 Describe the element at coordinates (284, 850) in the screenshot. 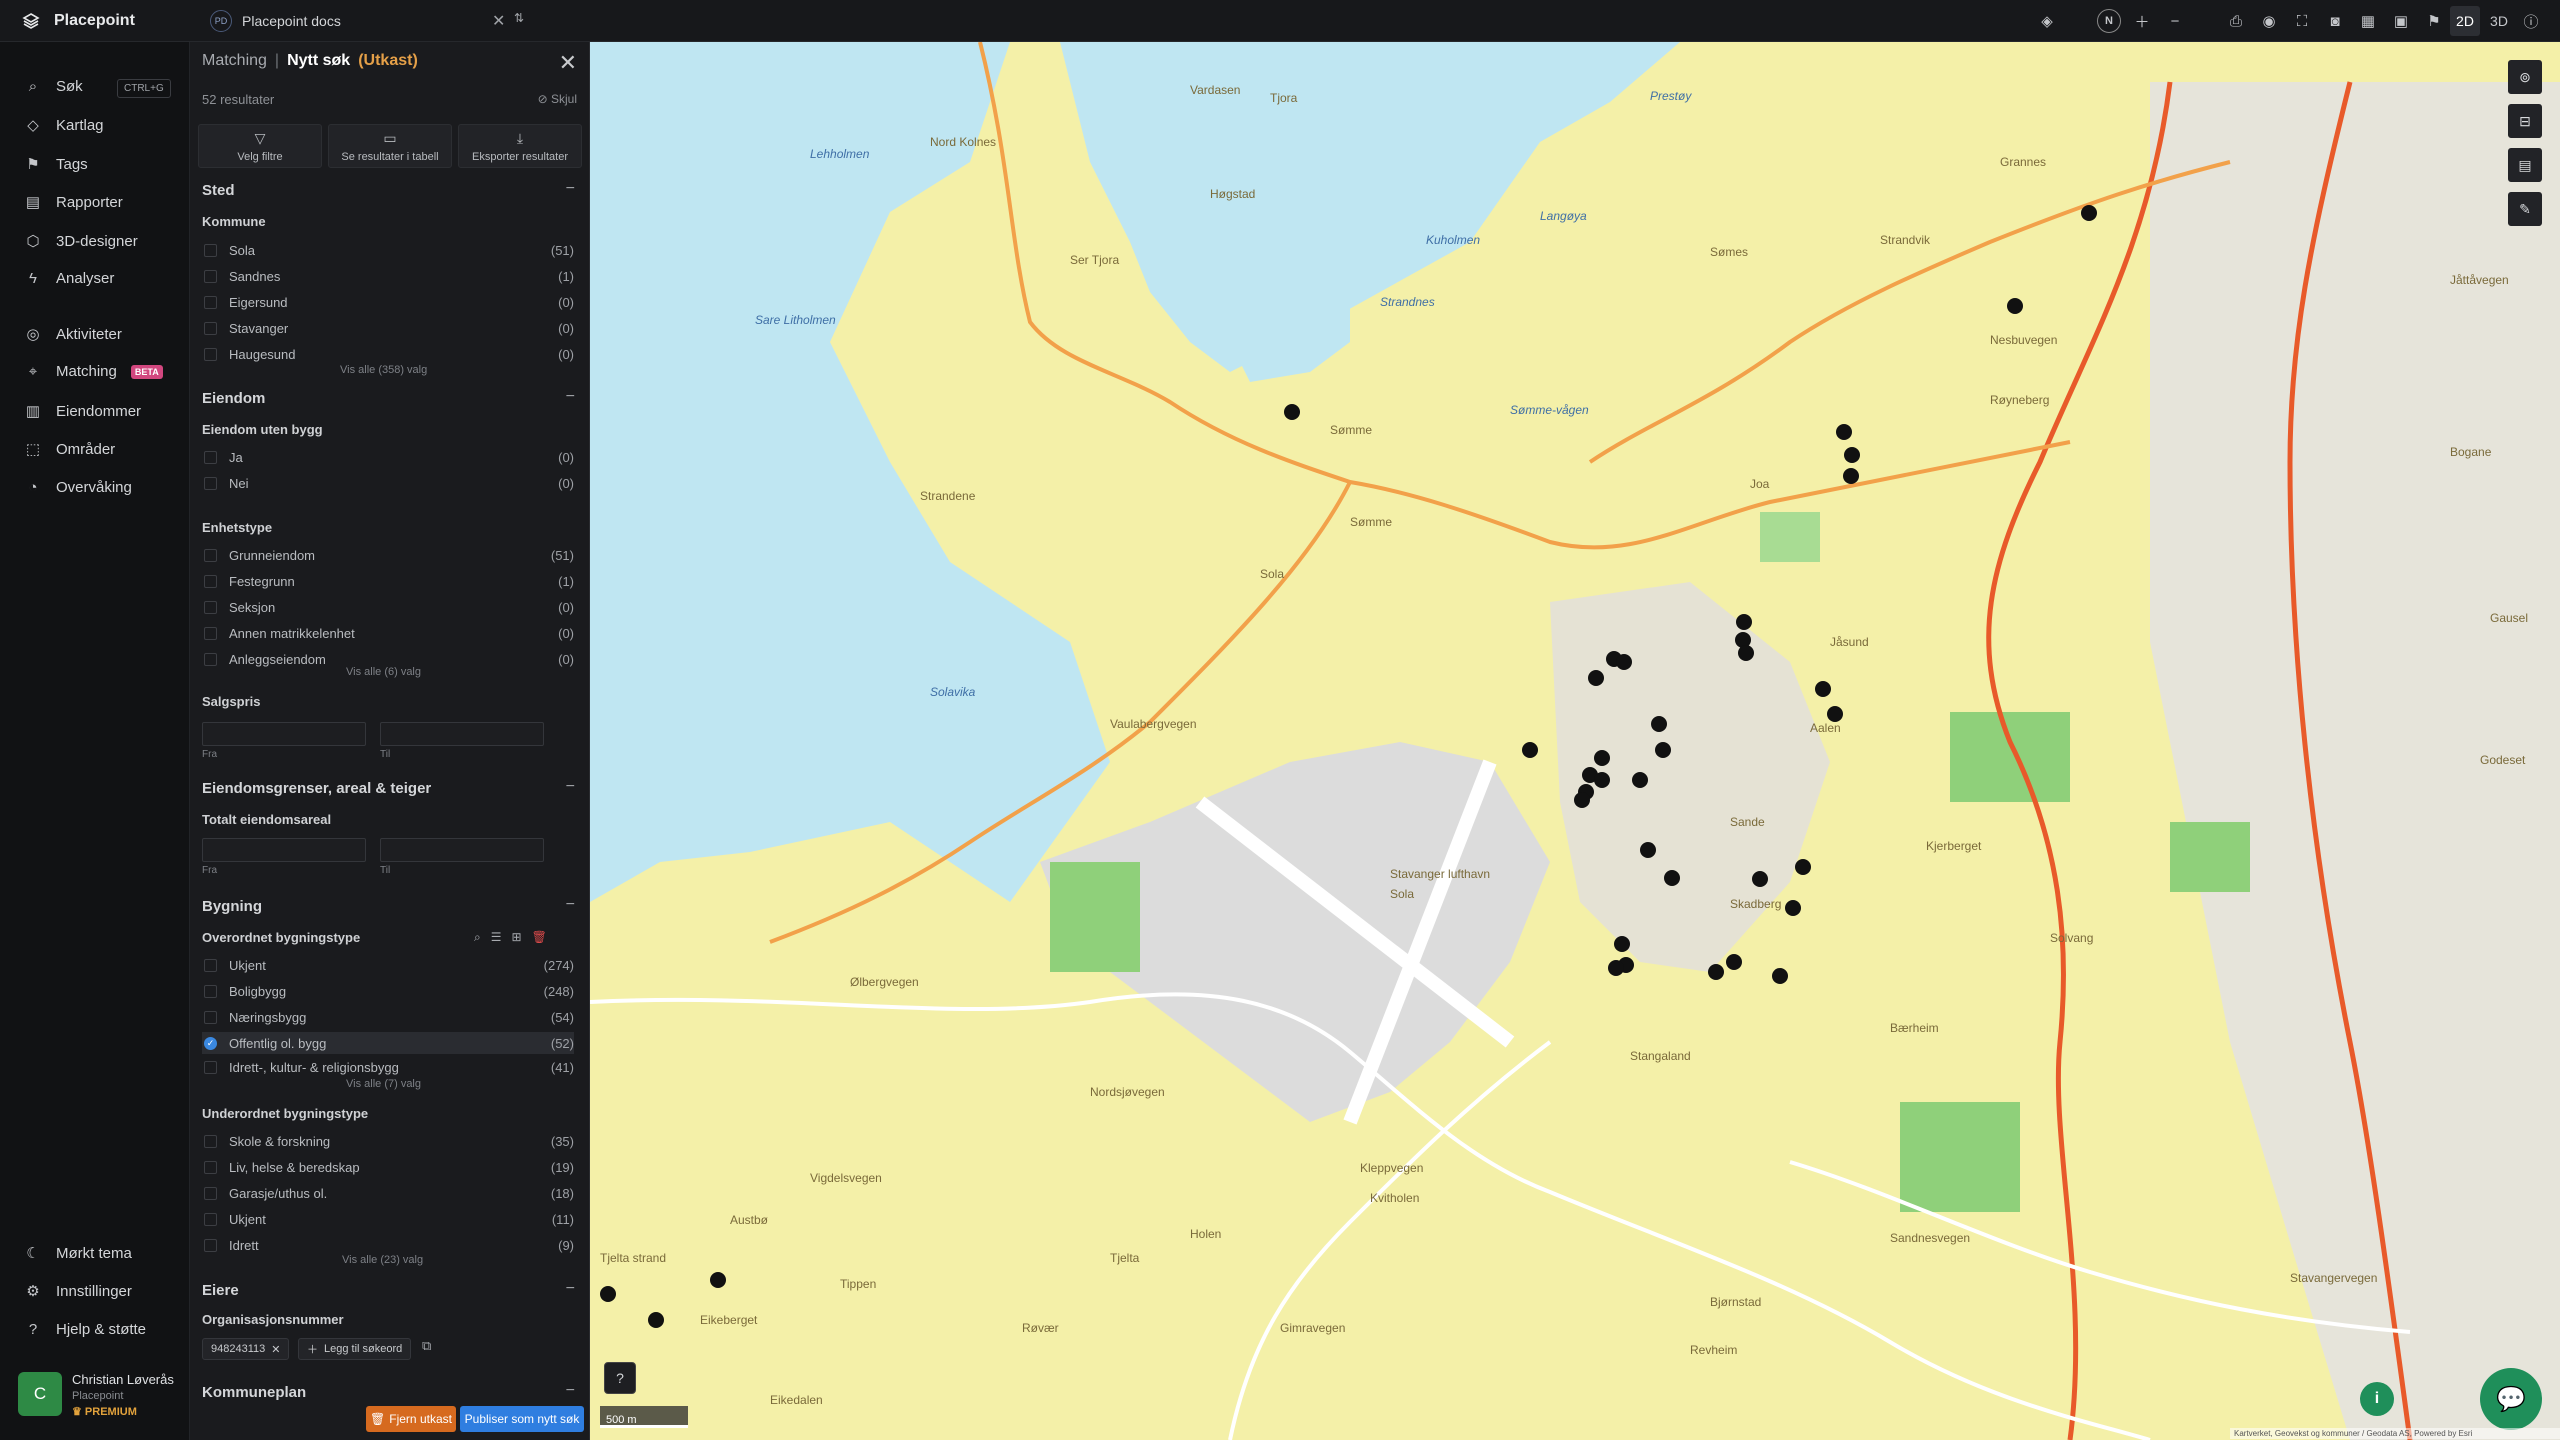

I see `area-from-input` at that location.